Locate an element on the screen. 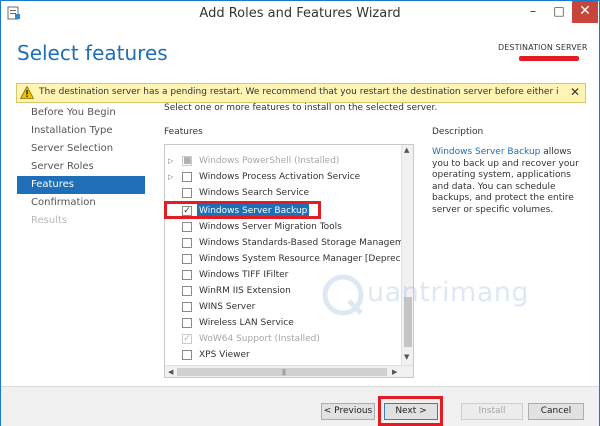 This screenshot has height=426, width=600. minimize-button: – is located at coordinates (533, 12).